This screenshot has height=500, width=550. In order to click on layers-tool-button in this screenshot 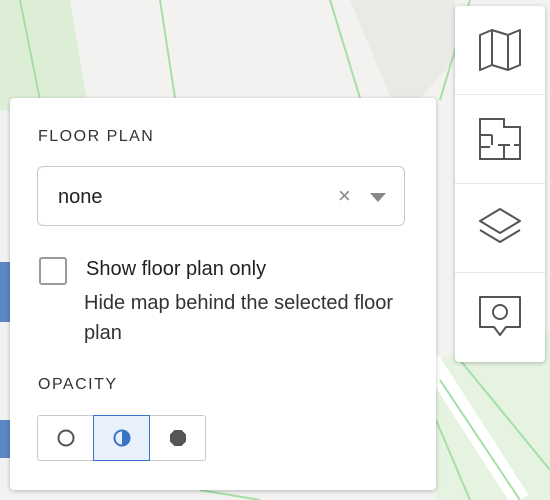, I will do `click(500, 227)`.